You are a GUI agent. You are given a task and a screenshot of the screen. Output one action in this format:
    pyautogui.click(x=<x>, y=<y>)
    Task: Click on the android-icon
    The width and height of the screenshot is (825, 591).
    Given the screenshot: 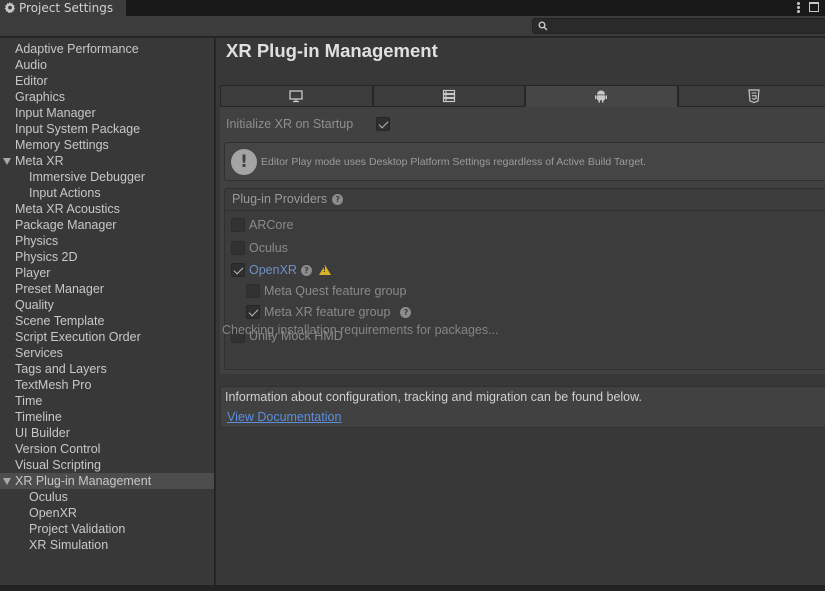 What is the action you would take?
    pyautogui.click(x=601, y=96)
    